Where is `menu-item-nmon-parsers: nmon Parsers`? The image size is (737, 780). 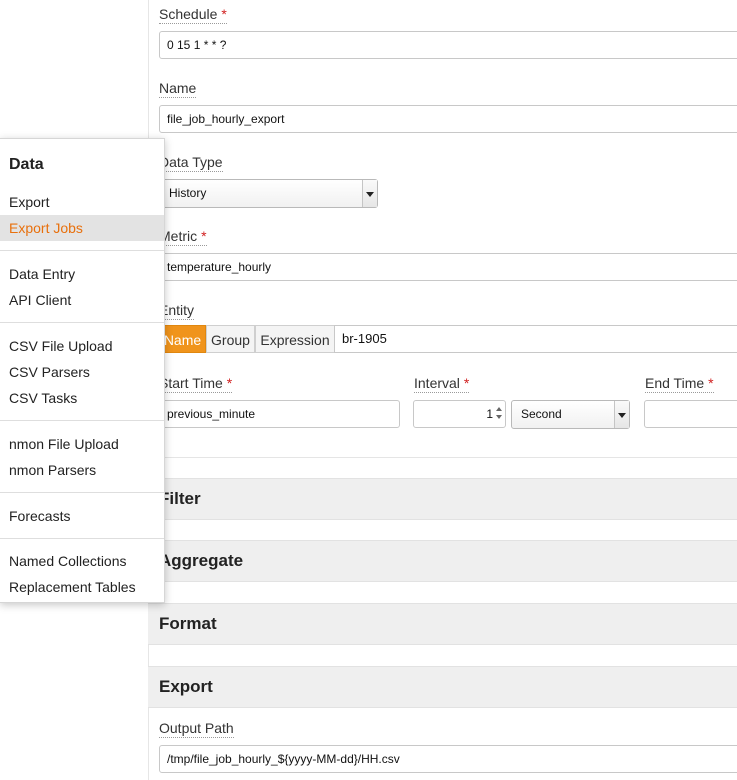
menu-item-nmon-parsers: nmon Parsers is located at coordinates (82, 470).